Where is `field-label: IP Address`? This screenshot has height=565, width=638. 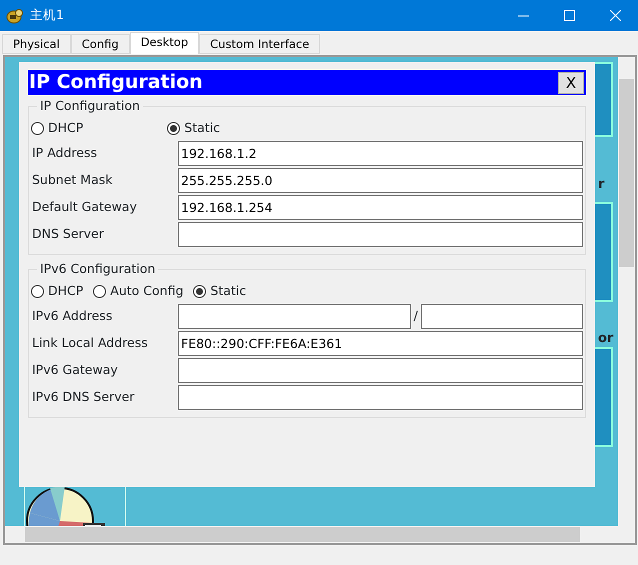 field-label: IP Address is located at coordinates (64, 153).